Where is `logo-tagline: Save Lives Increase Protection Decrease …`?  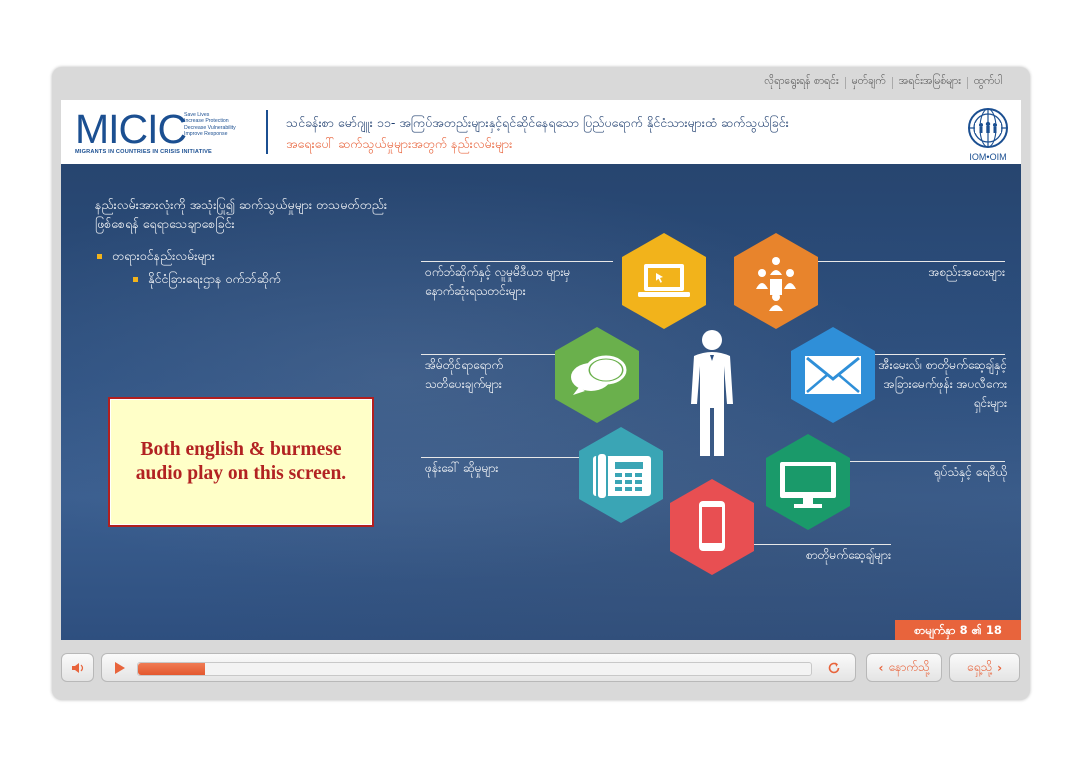
logo-tagline: Save Lives Increase Protection Decrease … is located at coordinates (210, 125).